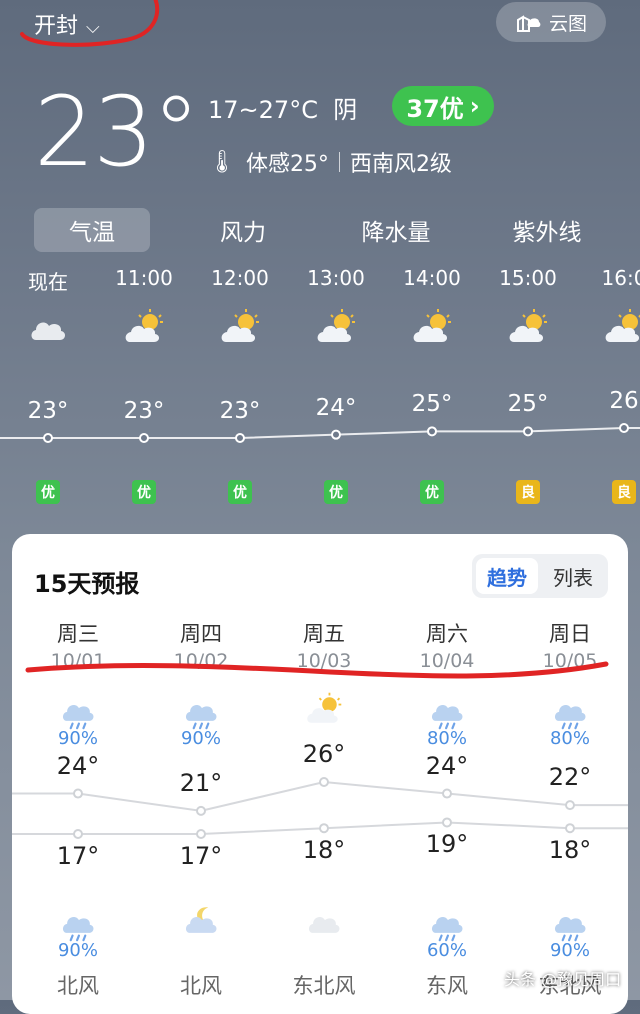 Image resolution: width=640 pixels, height=1014 pixels. Describe the element at coordinates (446, 950) in the screenshot. I see `night-precip-pct: 60%` at that location.